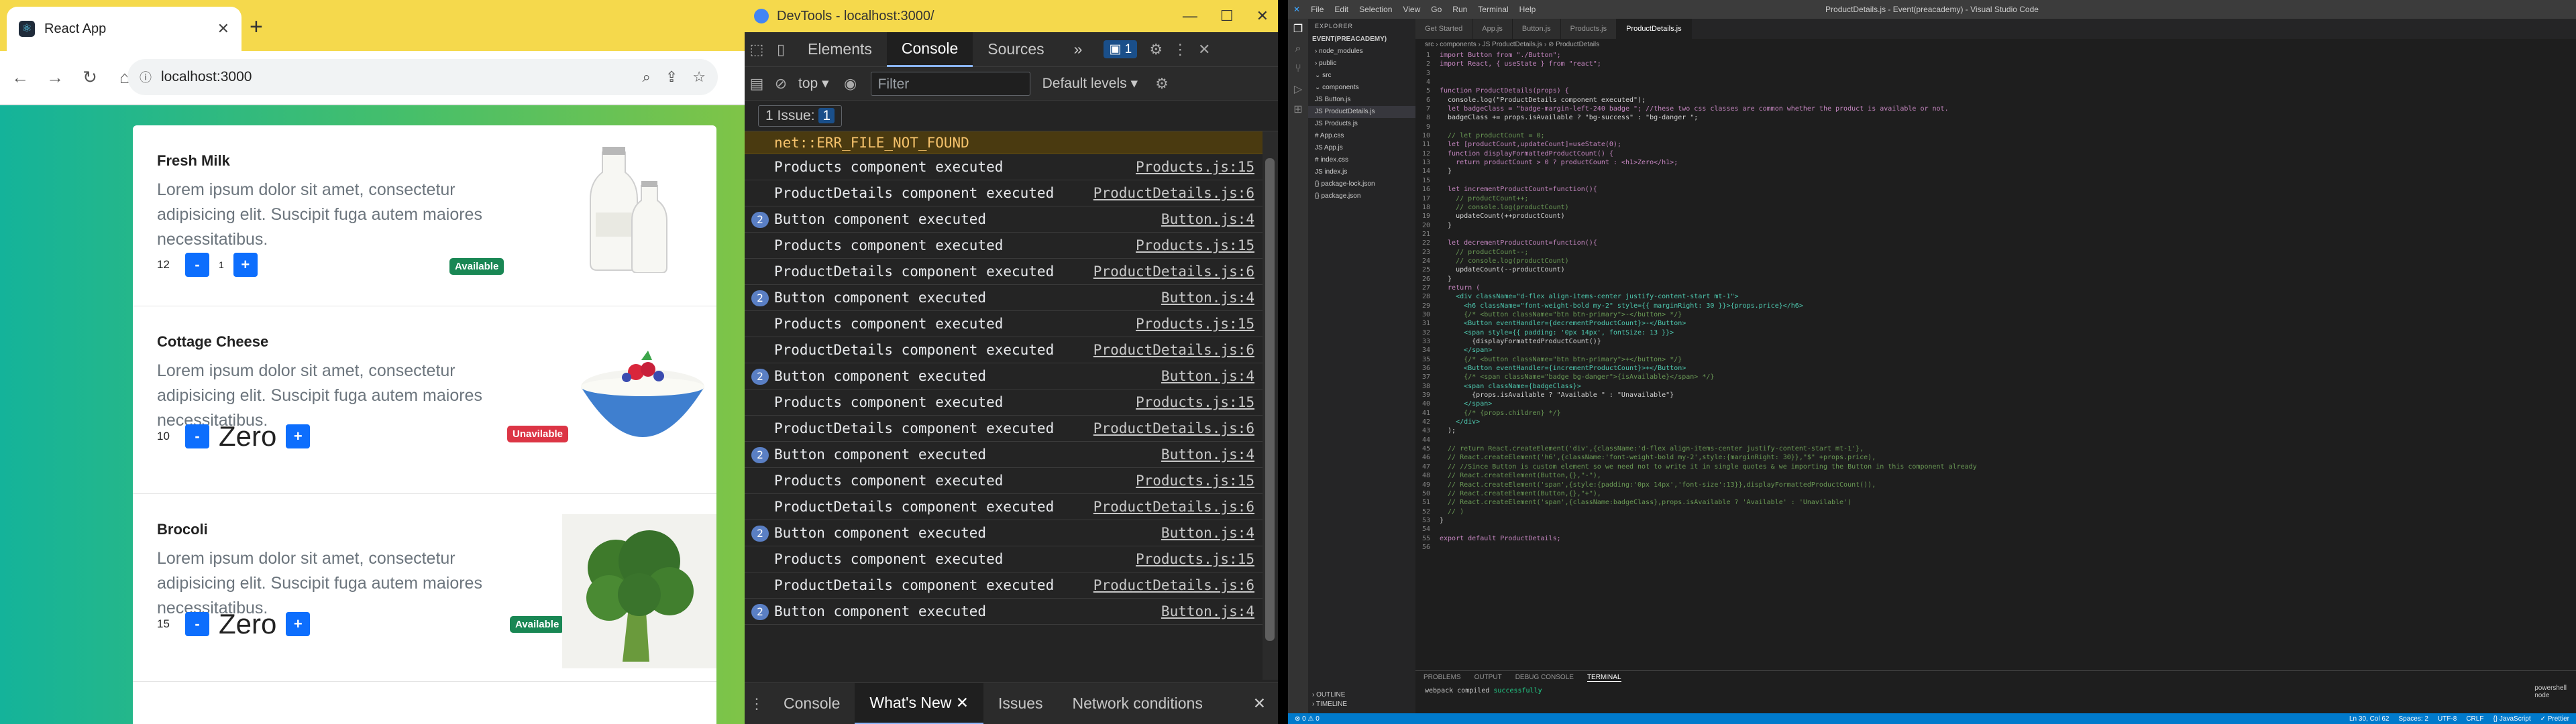  What do you see at coordinates (1544, 678) in the screenshot?
I see `panel-tab-debug-console: DEBUG CONSOLE` at bounding box center [1544, 678].